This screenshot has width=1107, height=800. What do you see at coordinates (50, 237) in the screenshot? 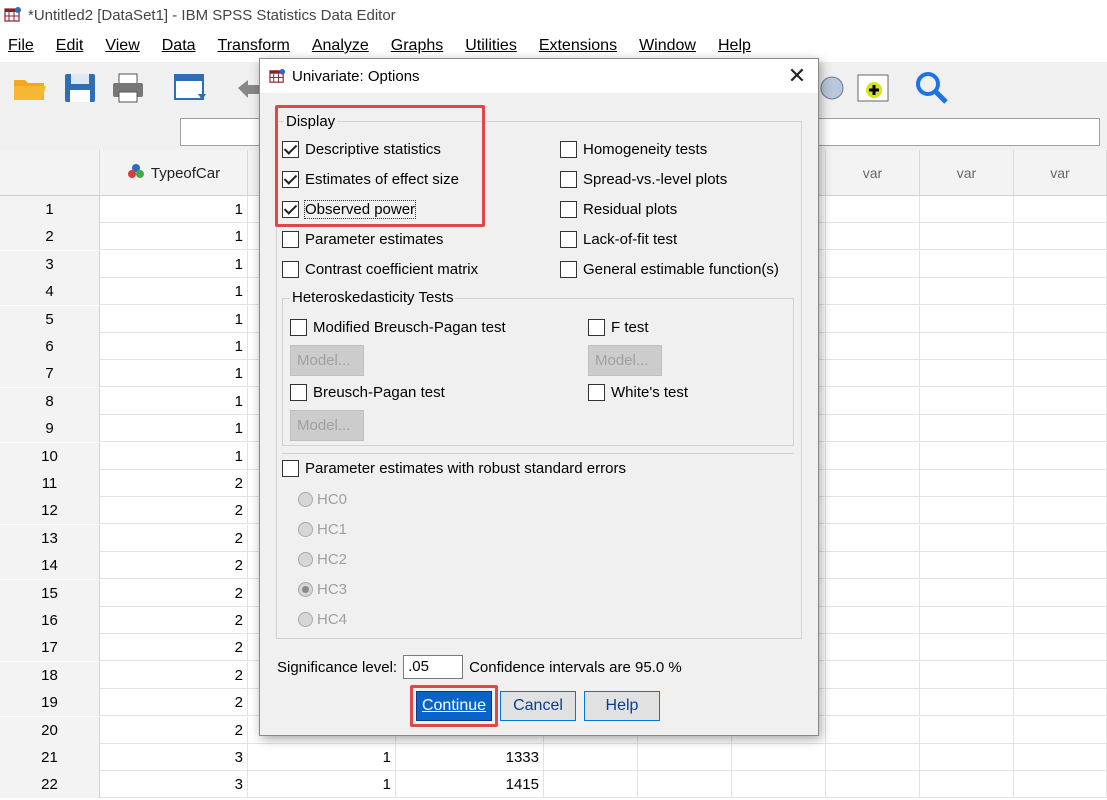
I see `row-number: 2` at bounding box center [50, 237].